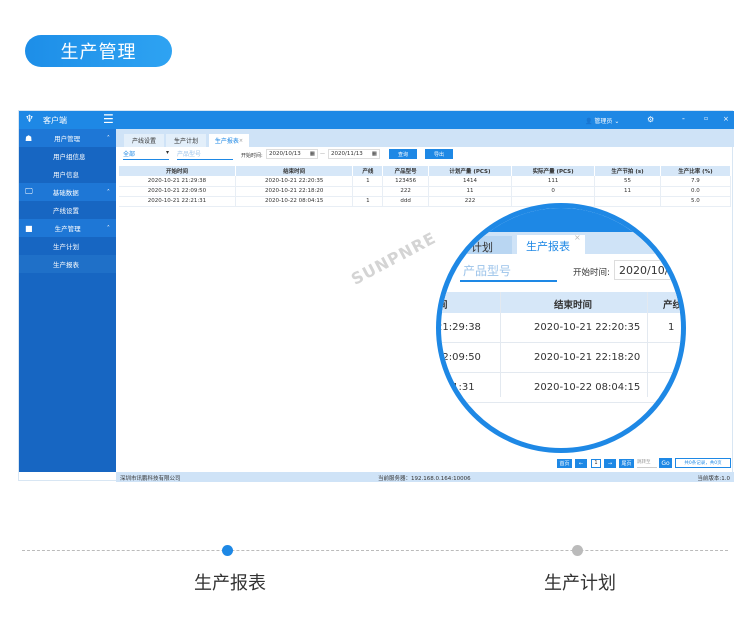 The height and width of the screenshot is (642, 750). What do you see at coordinates (443, 305) in the screenshot?
I see `mag-header: 间` at bounding box center [443, 305].